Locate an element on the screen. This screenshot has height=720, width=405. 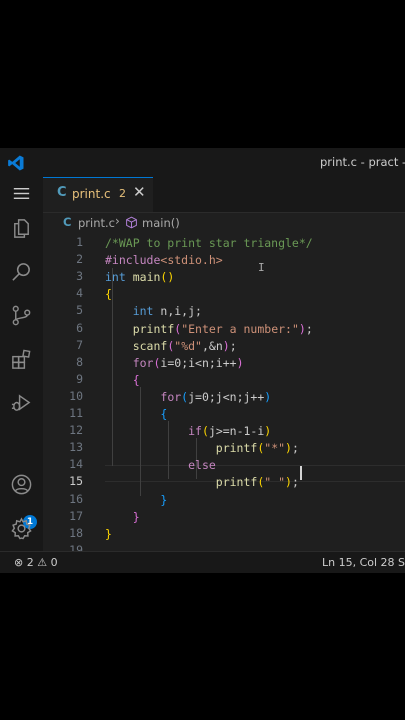
line-number: 8 is located at coordinates (79, 361).